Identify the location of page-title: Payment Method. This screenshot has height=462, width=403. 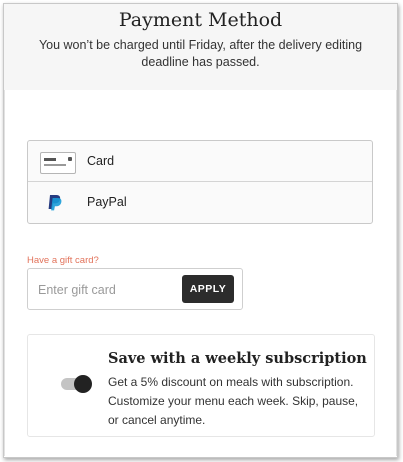
(200, 20).